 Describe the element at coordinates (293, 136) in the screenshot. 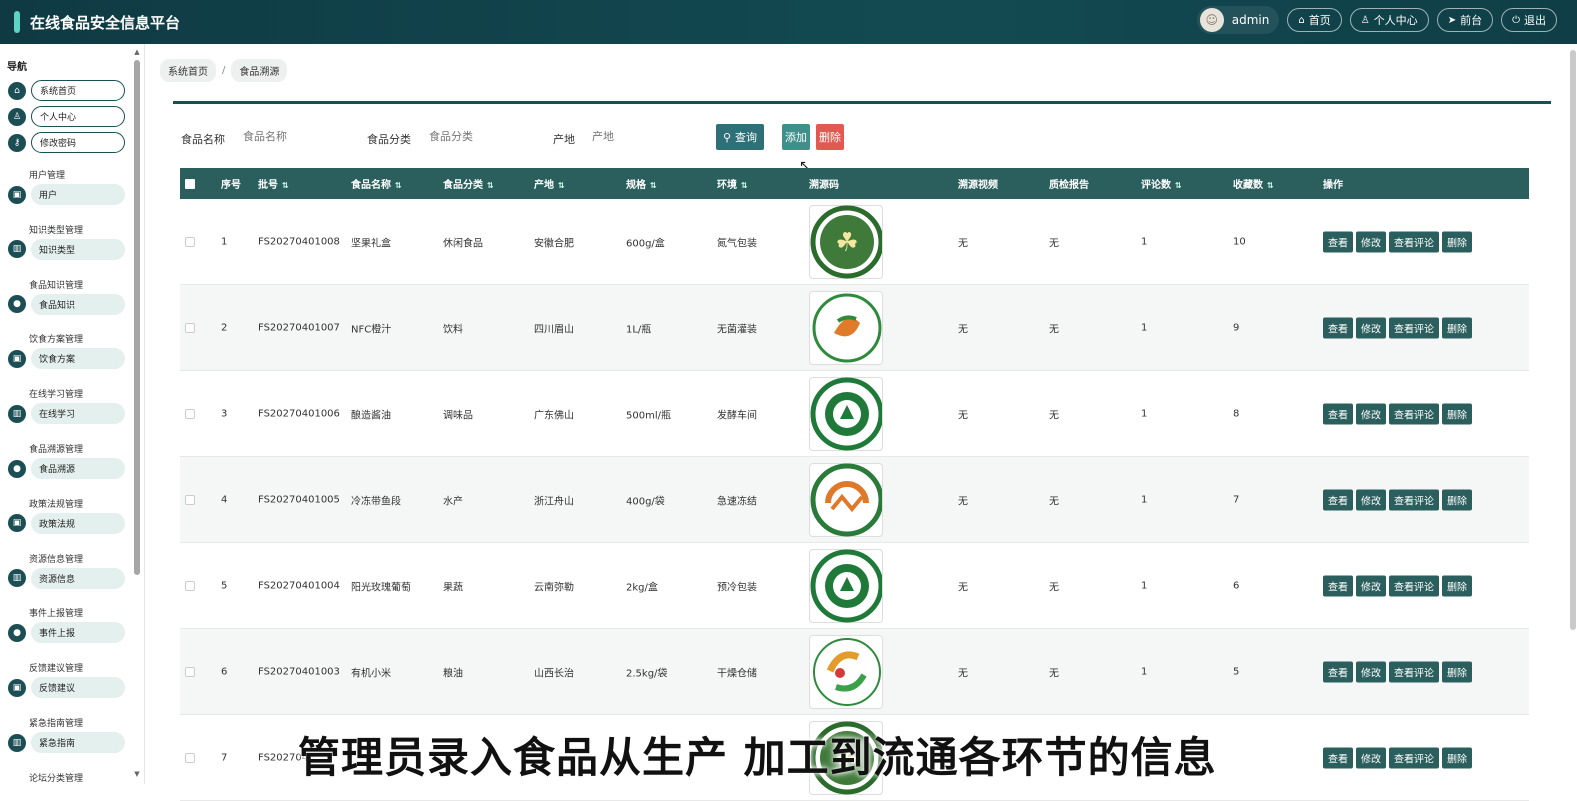

I see `name-filter-input` at that location.